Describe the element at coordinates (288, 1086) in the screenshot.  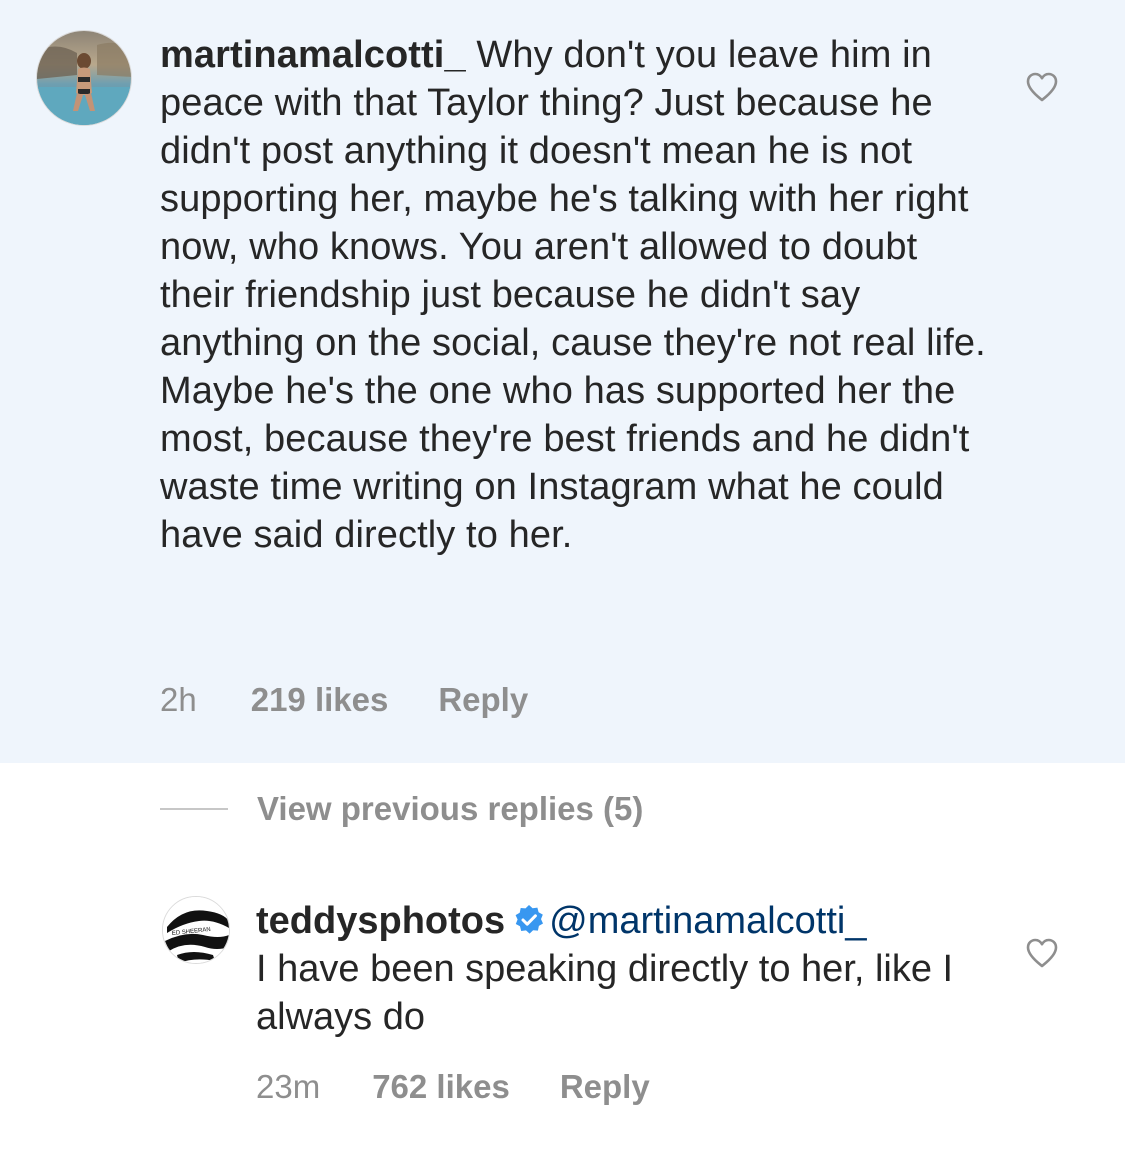
I see `reply-time: 23m` at that location.